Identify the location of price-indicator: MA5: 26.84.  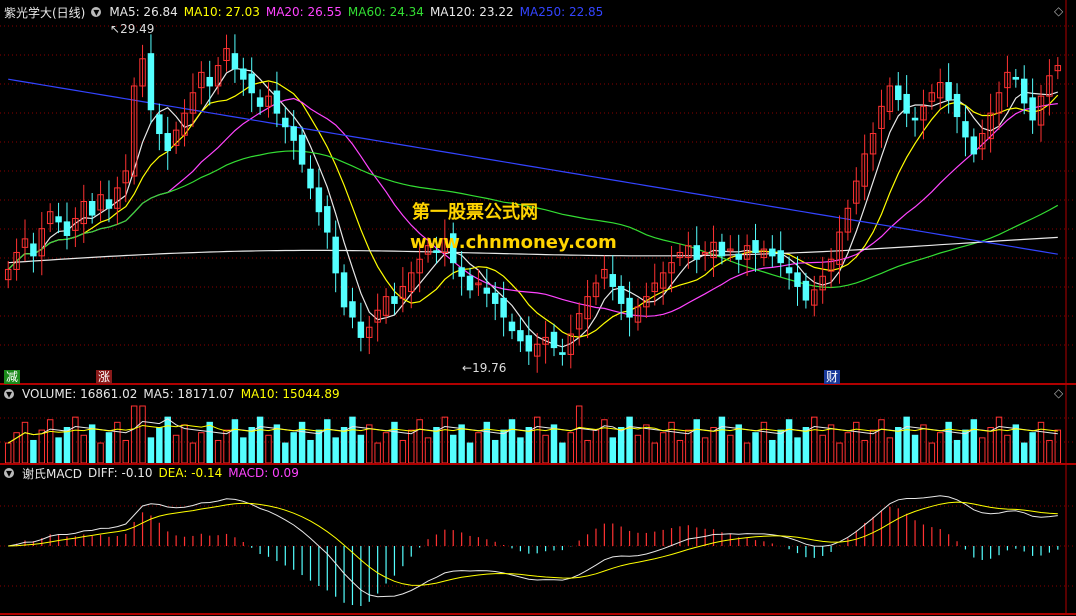
(143, 12).